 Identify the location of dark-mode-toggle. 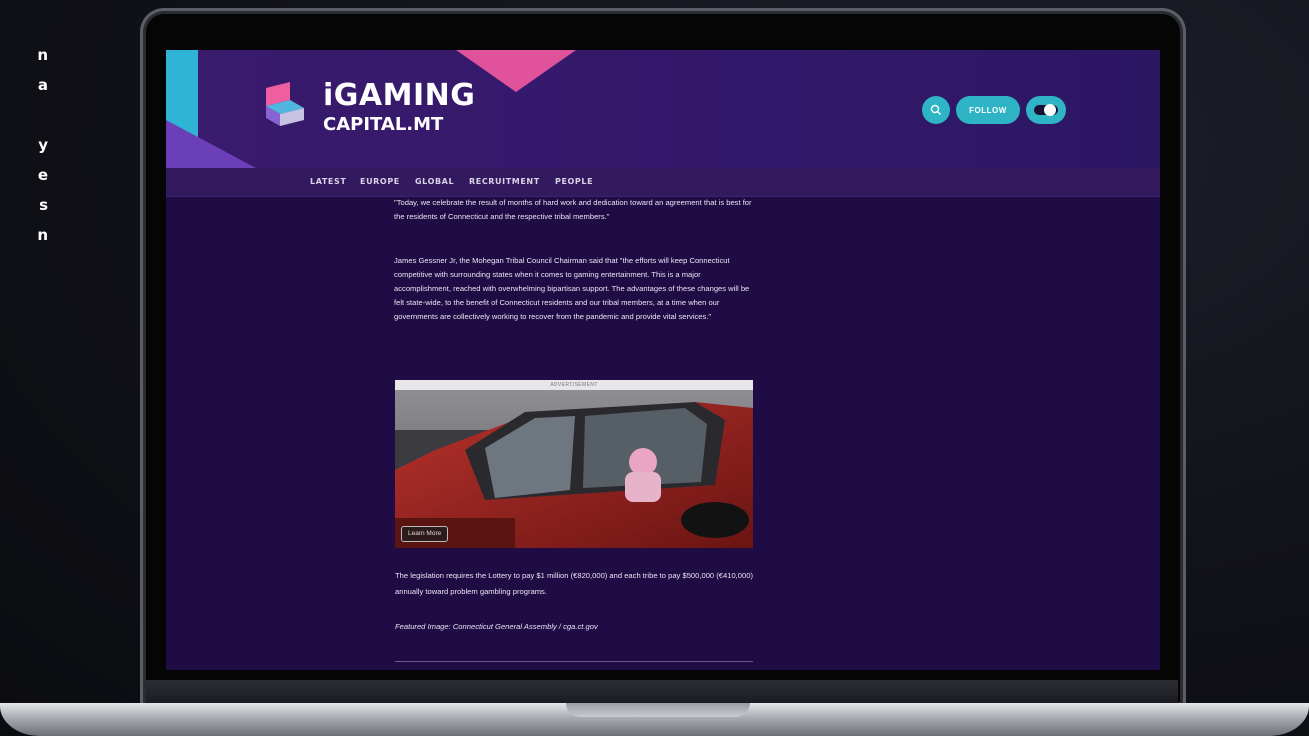
(1046, 110).